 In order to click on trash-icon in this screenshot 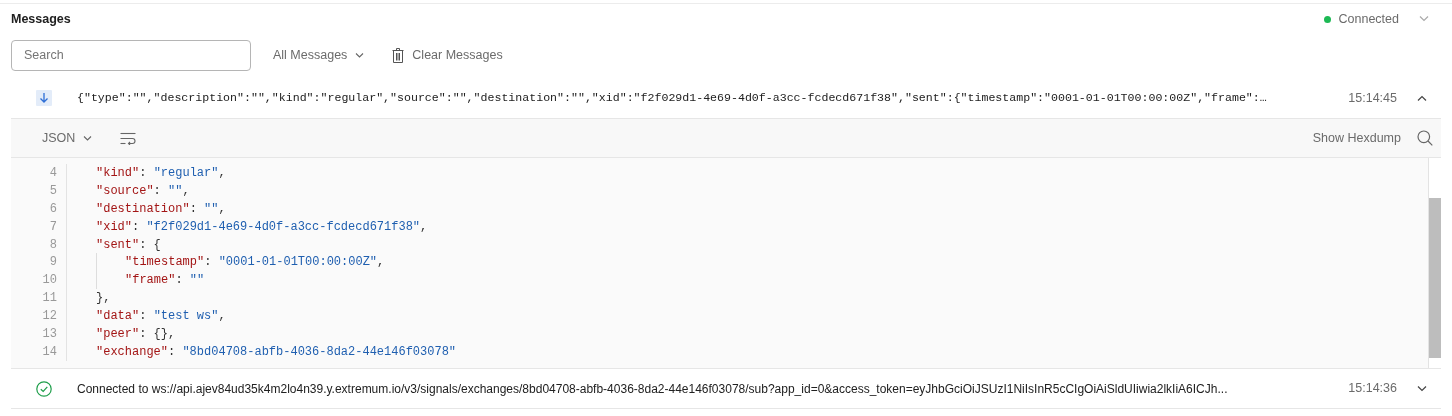, I will do `click(398, 55)`.